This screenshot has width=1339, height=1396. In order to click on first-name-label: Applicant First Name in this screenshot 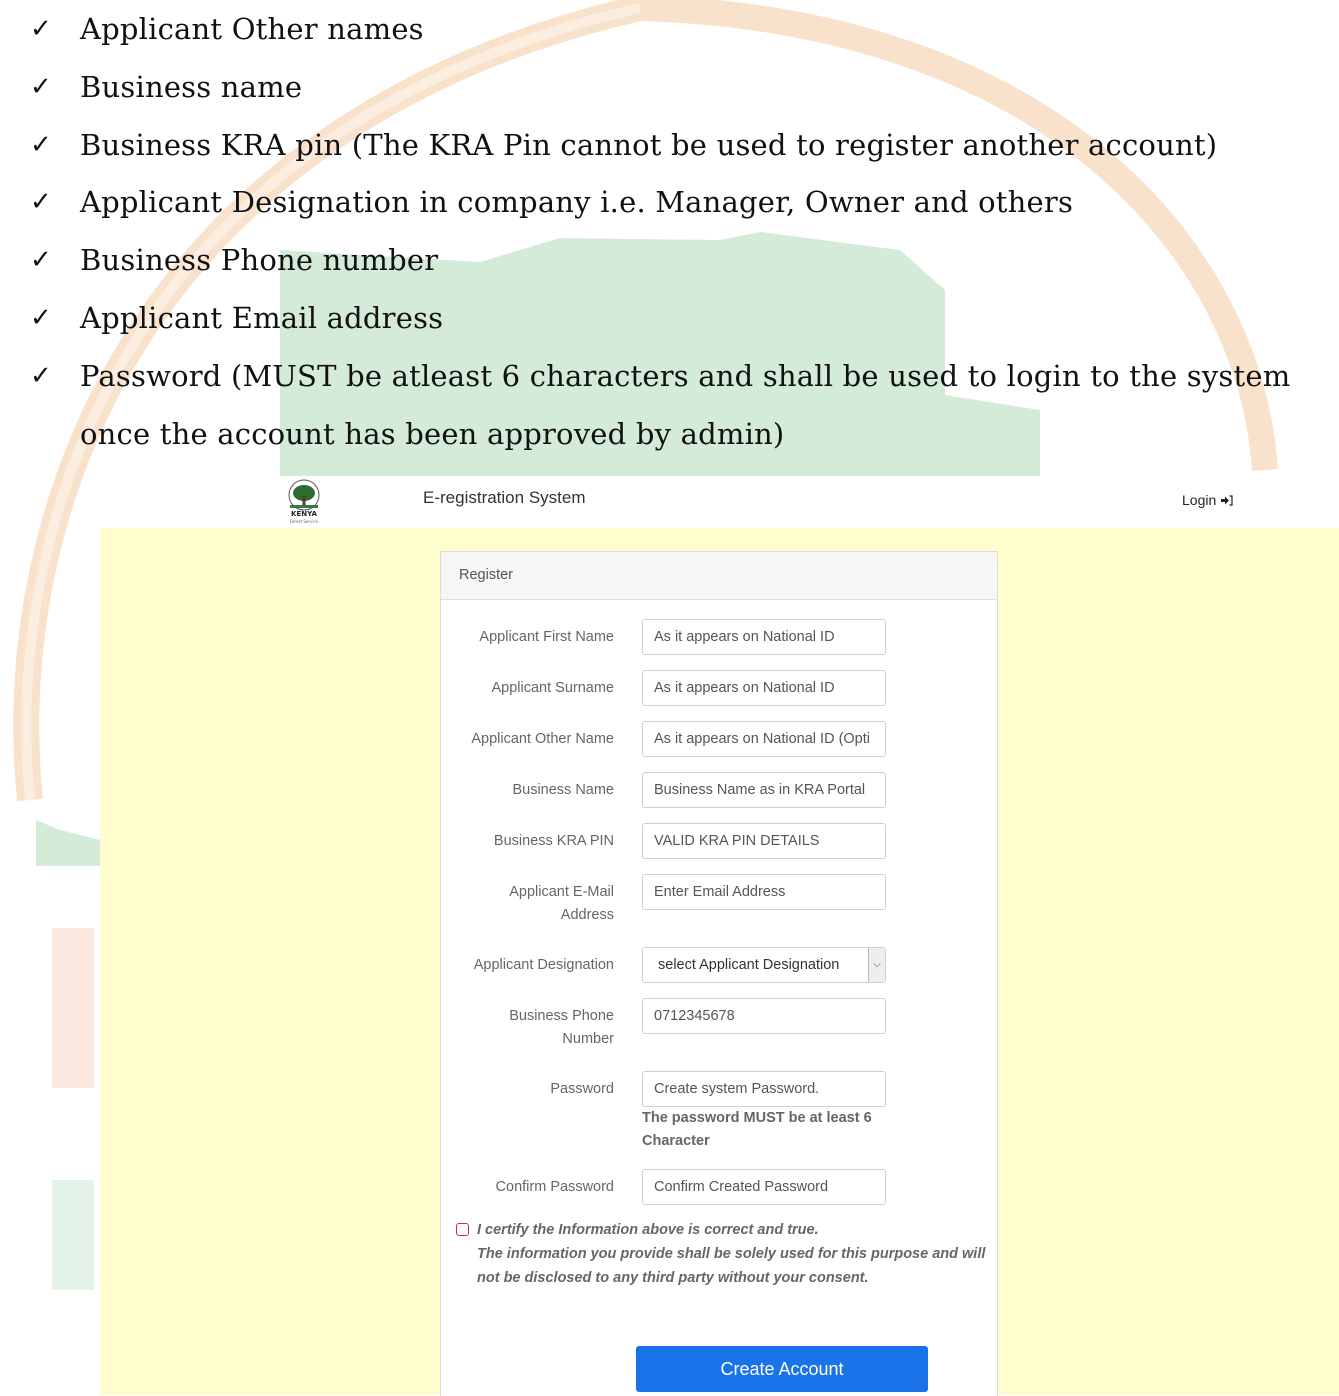, I will do `click(546, 637)`.